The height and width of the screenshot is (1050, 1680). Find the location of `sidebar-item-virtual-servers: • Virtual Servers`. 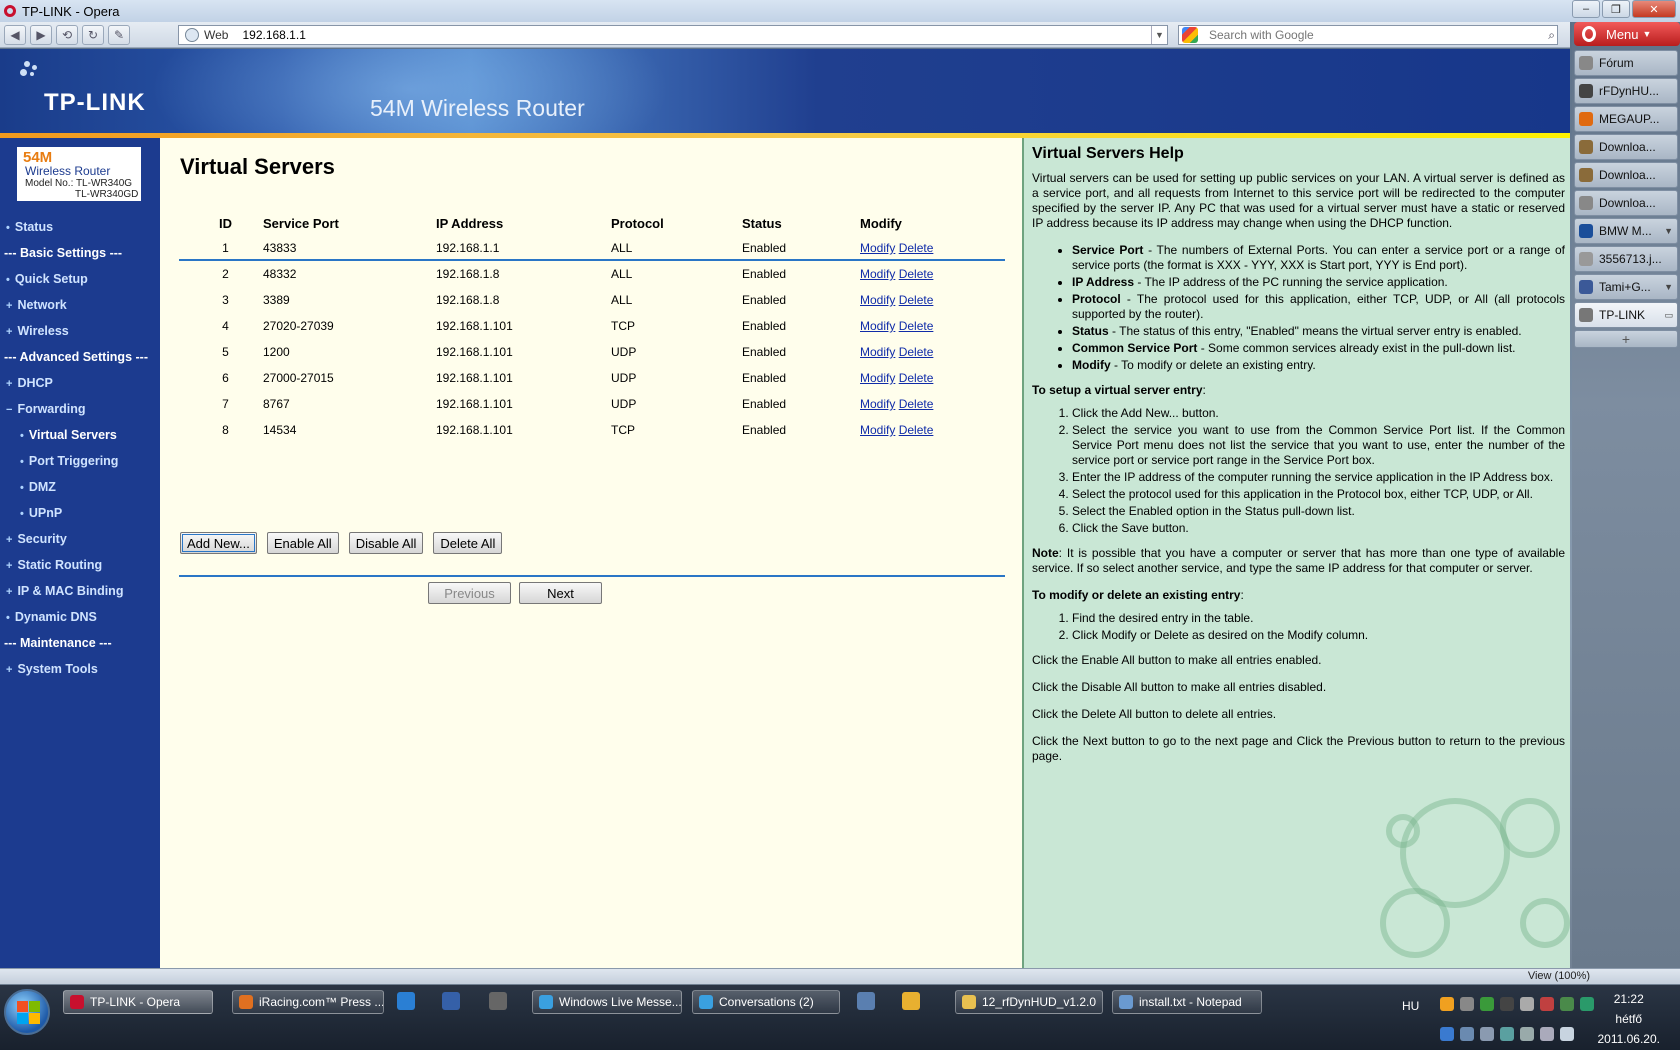

sidebar-item-virtual-servers: • Virtual Servers is located at coordinates (68, 435).